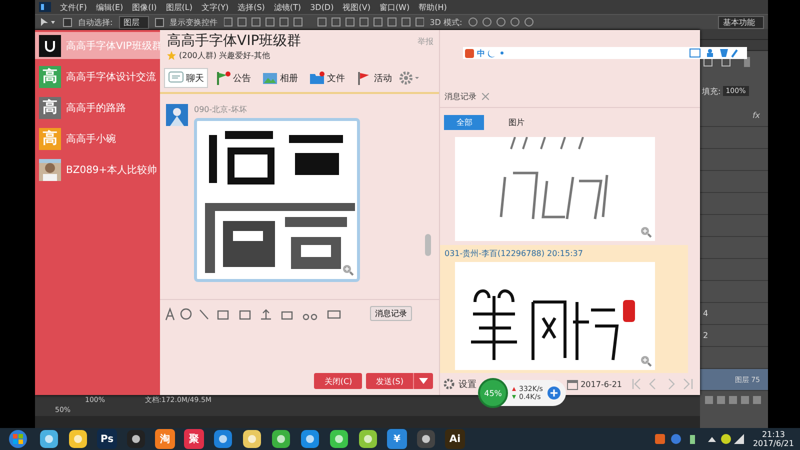 This screenshot has width=800, height=450. I want to click on menu-item: 图层(L), so click(179, 7).